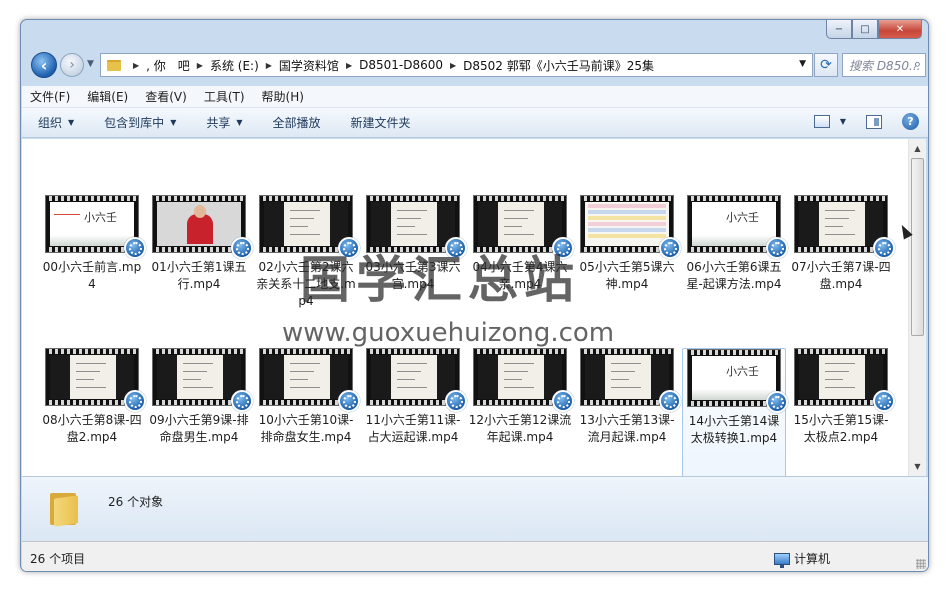 Image resolution: width=949 pixels, height=590 pixels. I want to click on address-dropdown-icon: ▼, so click(802, 64).